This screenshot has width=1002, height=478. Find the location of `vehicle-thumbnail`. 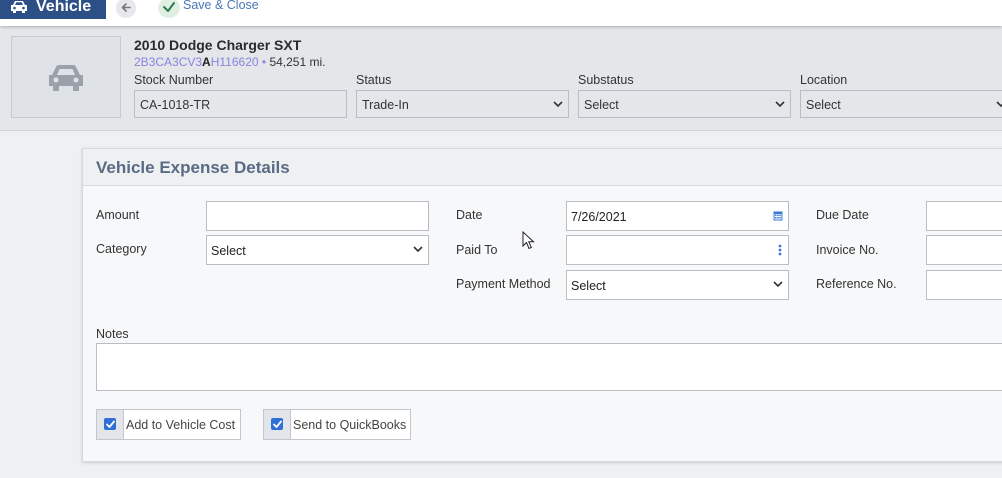

vehicle-thumbnail is located at coordinates (66, 77).